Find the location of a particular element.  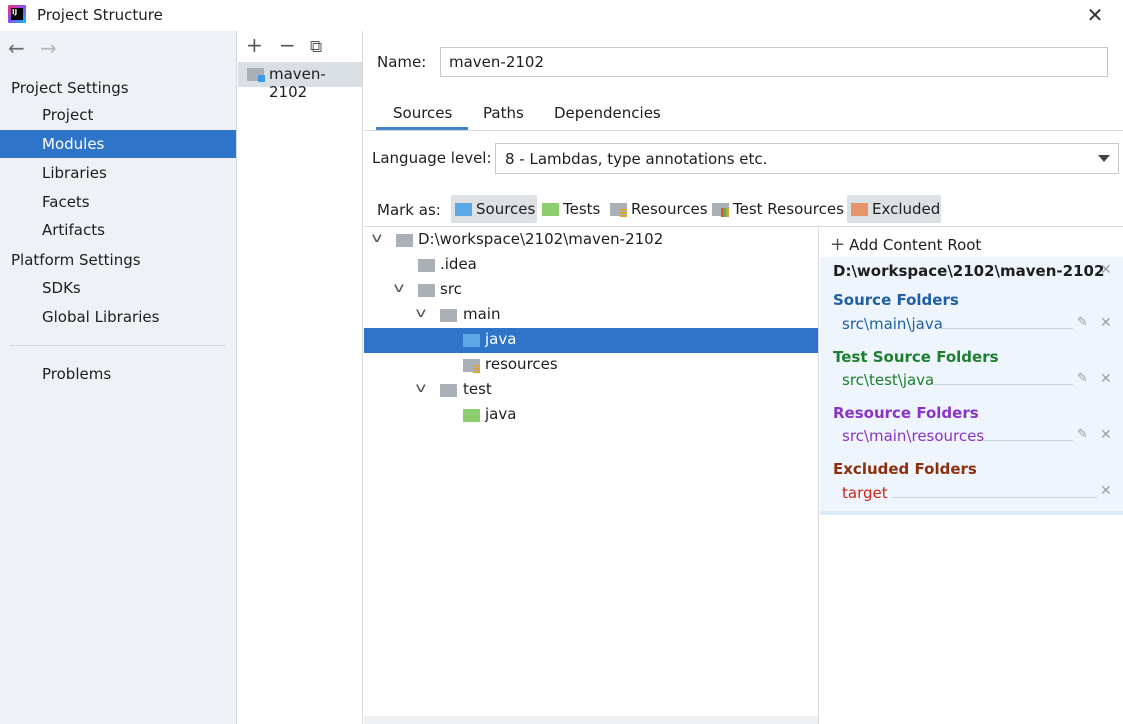

sidebar-divider is located at coordinates (118, 345).